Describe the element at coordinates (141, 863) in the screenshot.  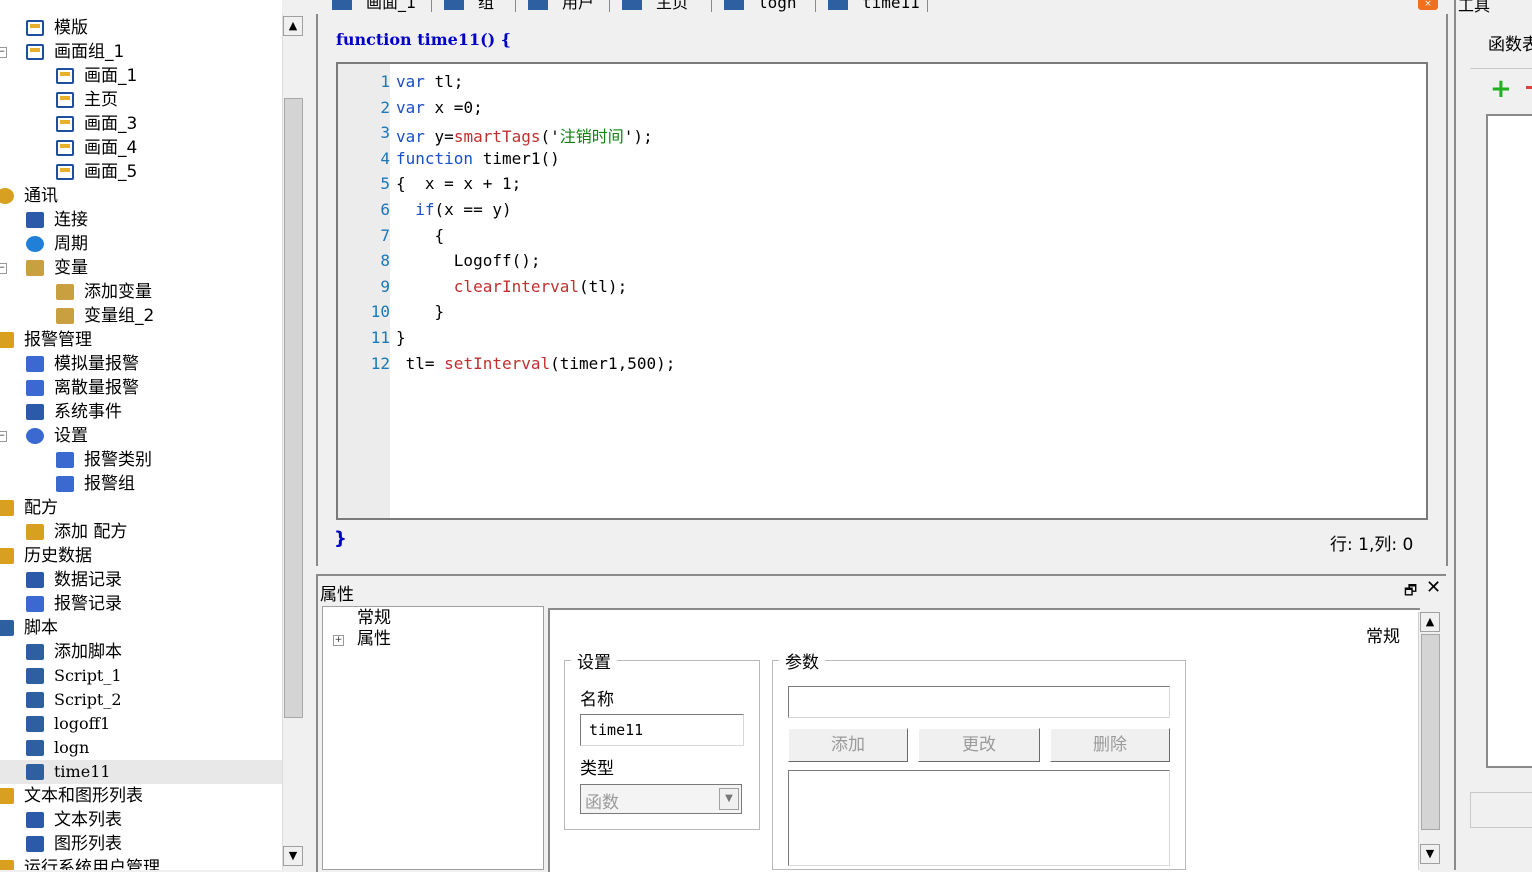
I see `tree-item: 运行系统用户管理` at that location.